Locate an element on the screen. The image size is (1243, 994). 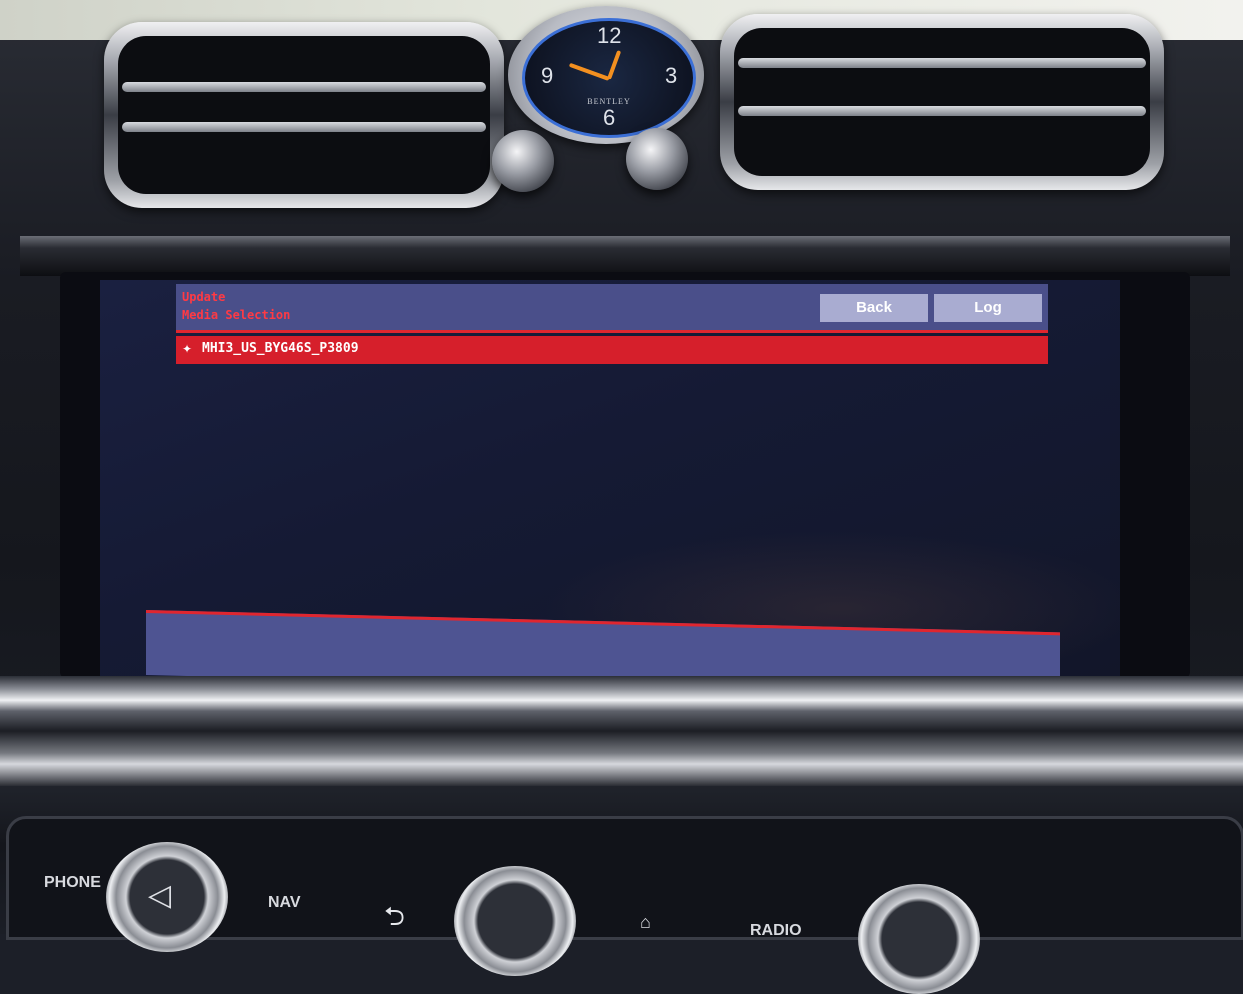
media-item-label: MHI3_US_BYG46S_P3809 is located at coordinates (280, 348).